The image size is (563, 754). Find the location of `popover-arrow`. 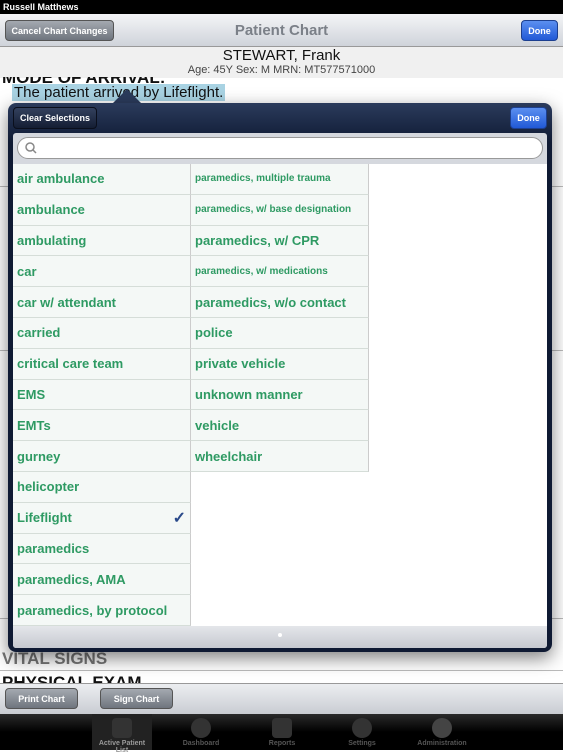

popover-arrow is located at coordinates (127, 96).